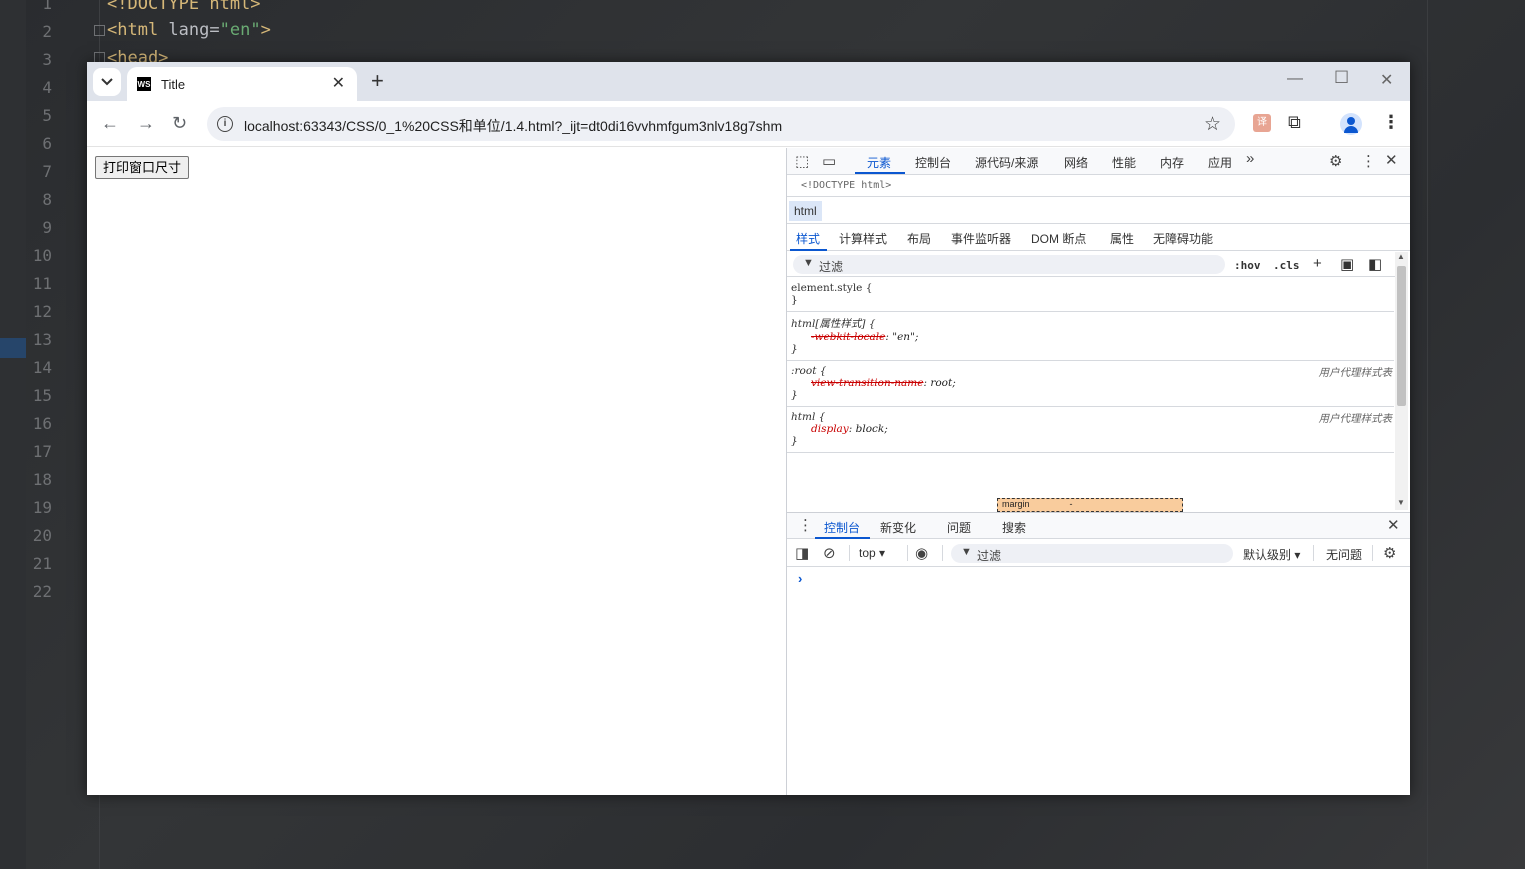 This screenshot has height=869, width=1525. What do you see at coordinates (1124, 162) in the screenshot?
I see `tab-performance: 性能` at bounding box center [1124, 162].